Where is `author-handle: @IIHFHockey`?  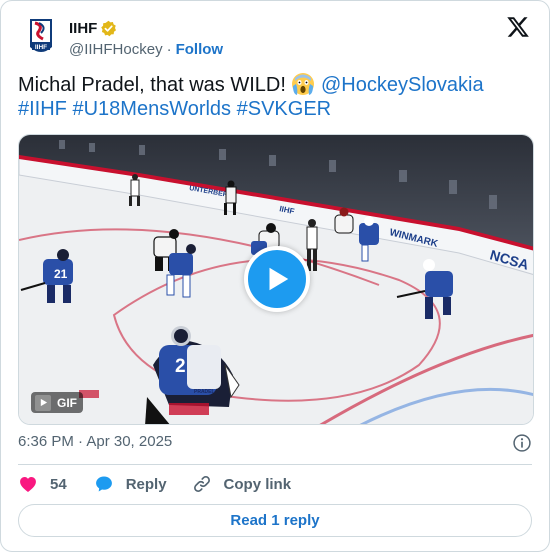 author-handle: @IIHFHockey is located at coordinates (116, 49).